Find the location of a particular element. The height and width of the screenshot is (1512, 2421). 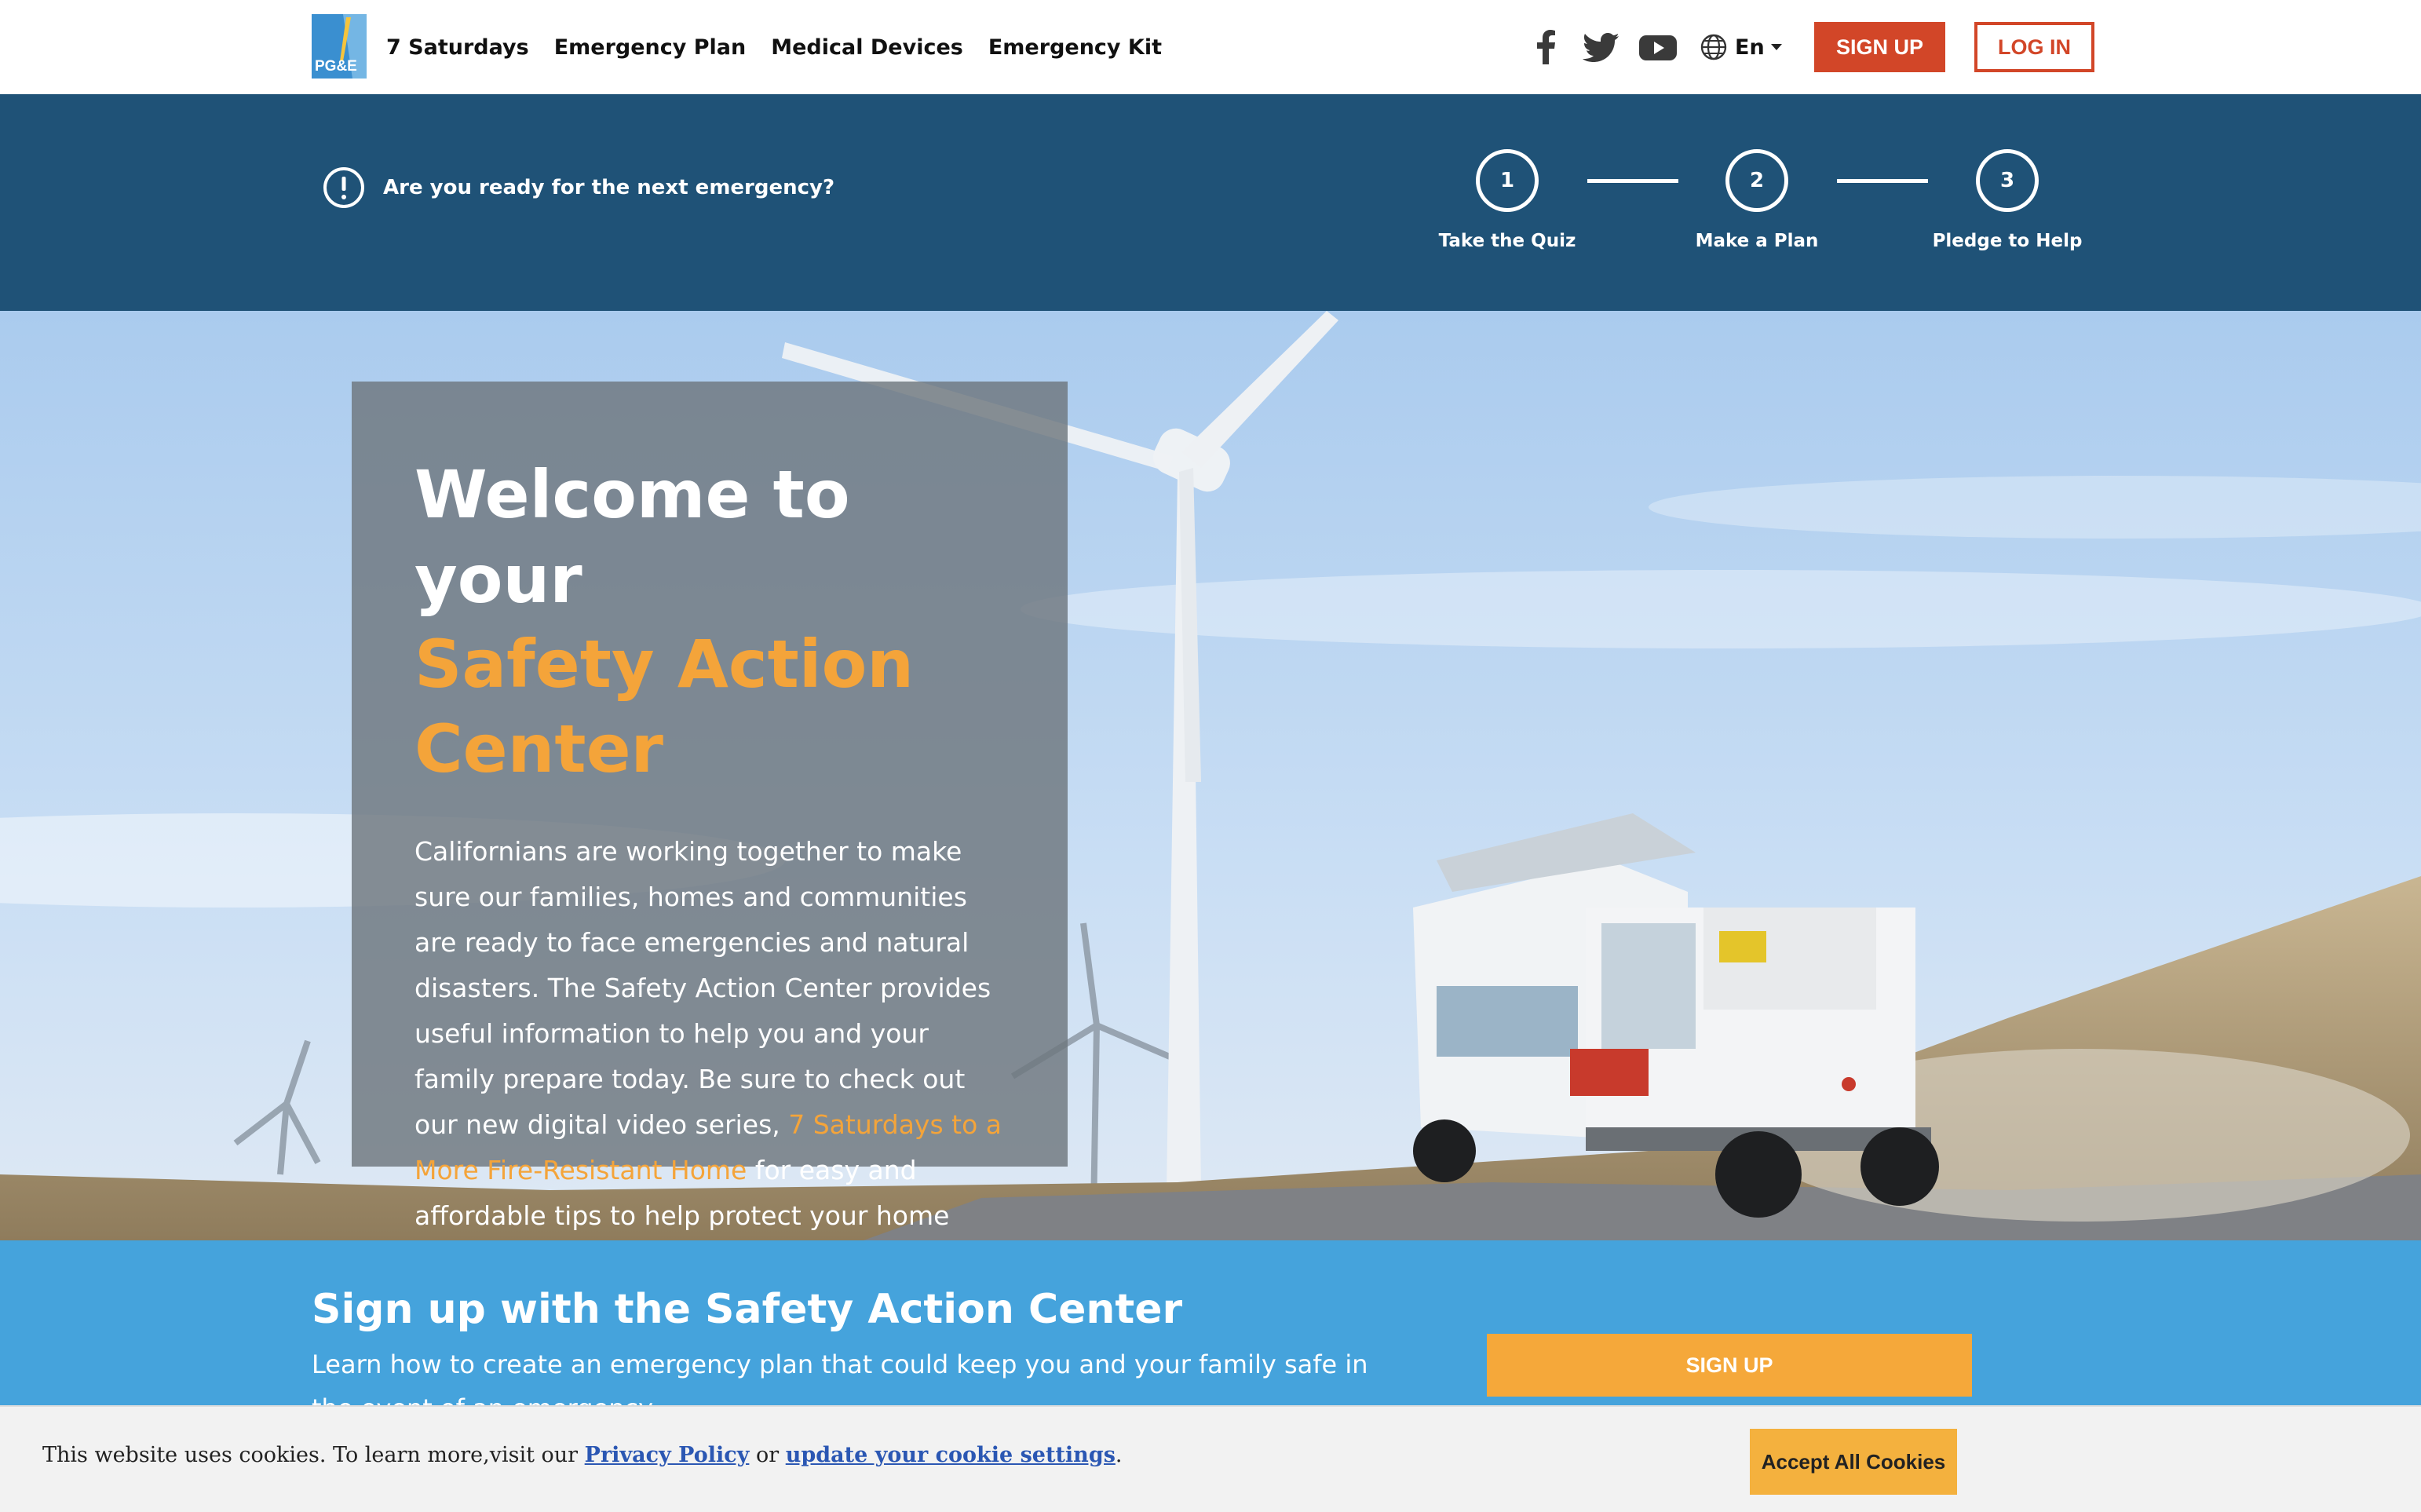

pge-logo: PG&E is located at coordinates (341, 46).